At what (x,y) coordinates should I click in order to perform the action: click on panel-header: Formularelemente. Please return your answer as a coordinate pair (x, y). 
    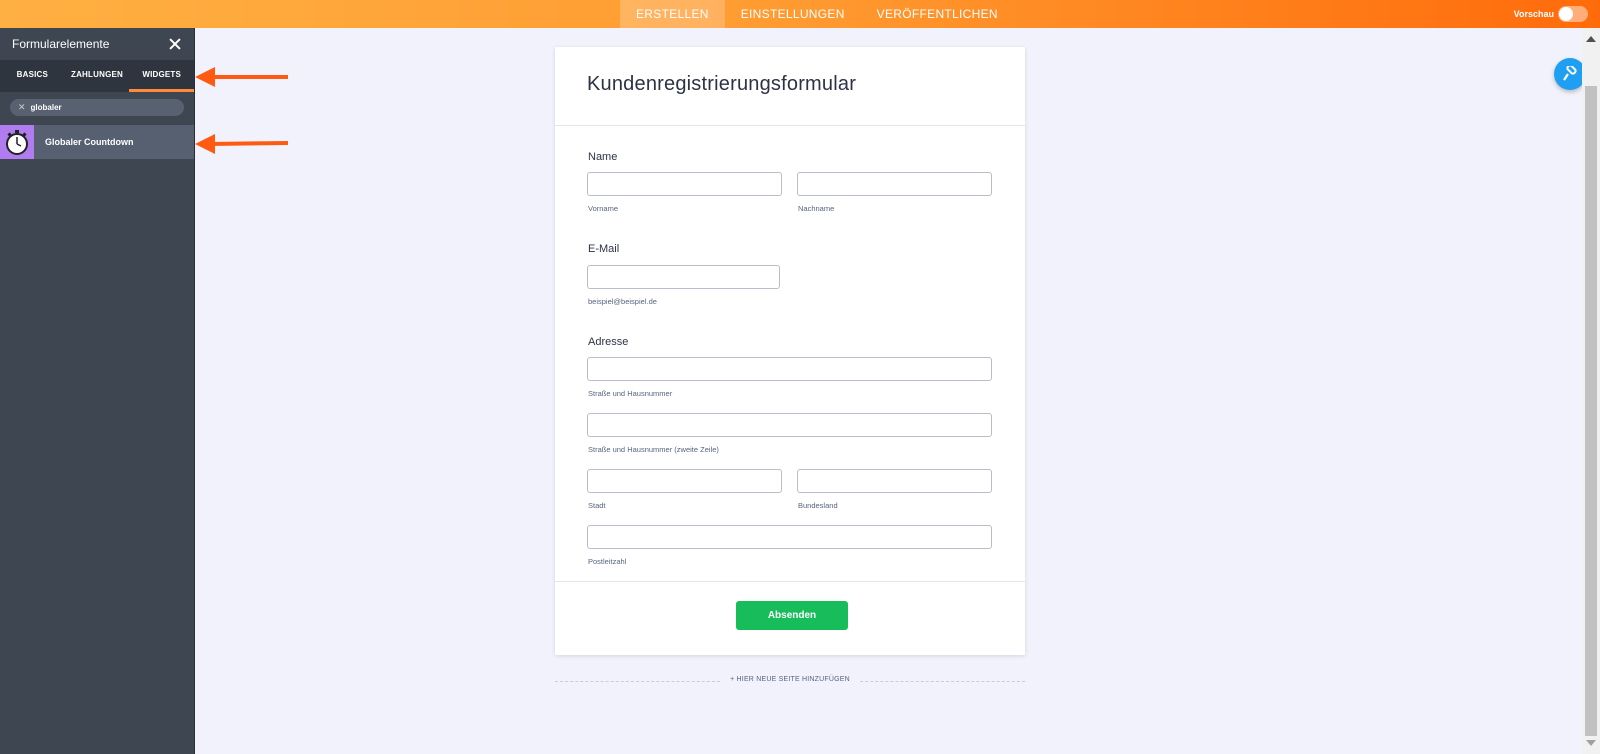
    Looking at the image, I should click on (97, 44).